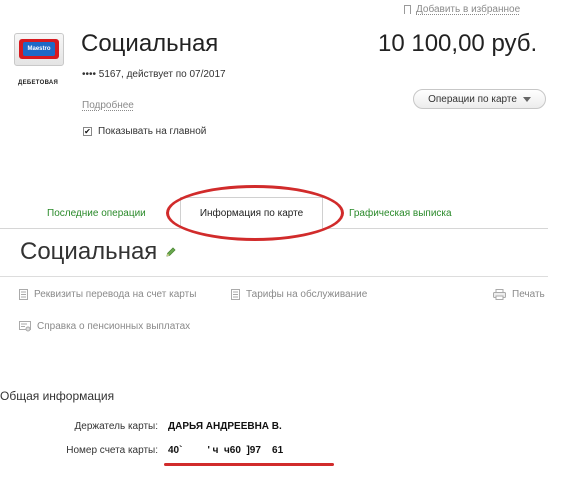 This screenshot has width=577, height=495. Describe the element at coordinates (526, 99) in the screenshot. I see `chevron-down-icon` at that location.